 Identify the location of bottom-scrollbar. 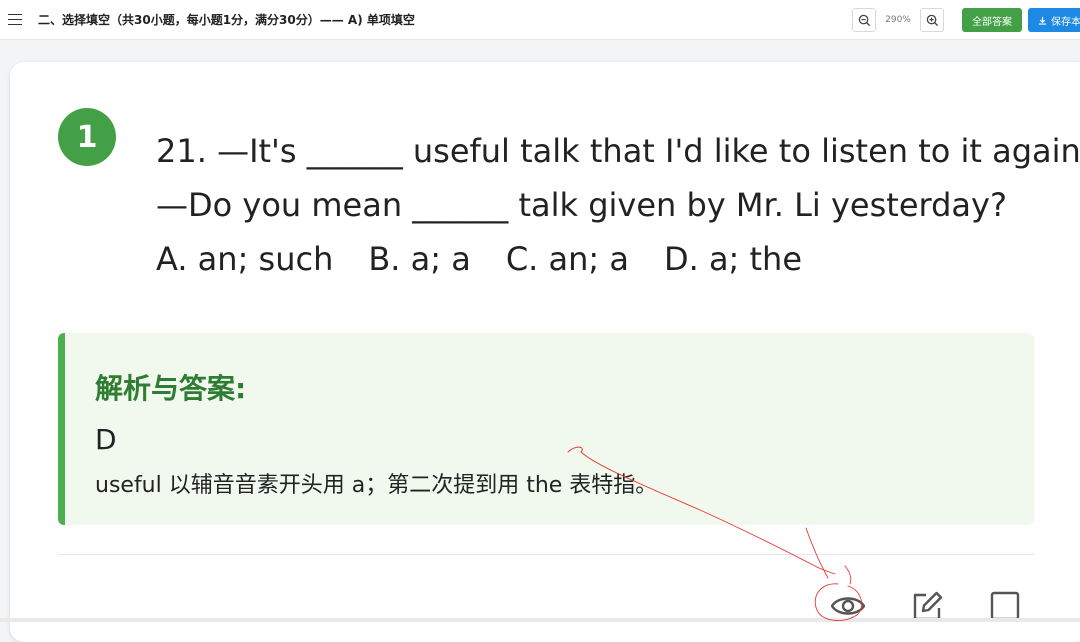
(540, 620).